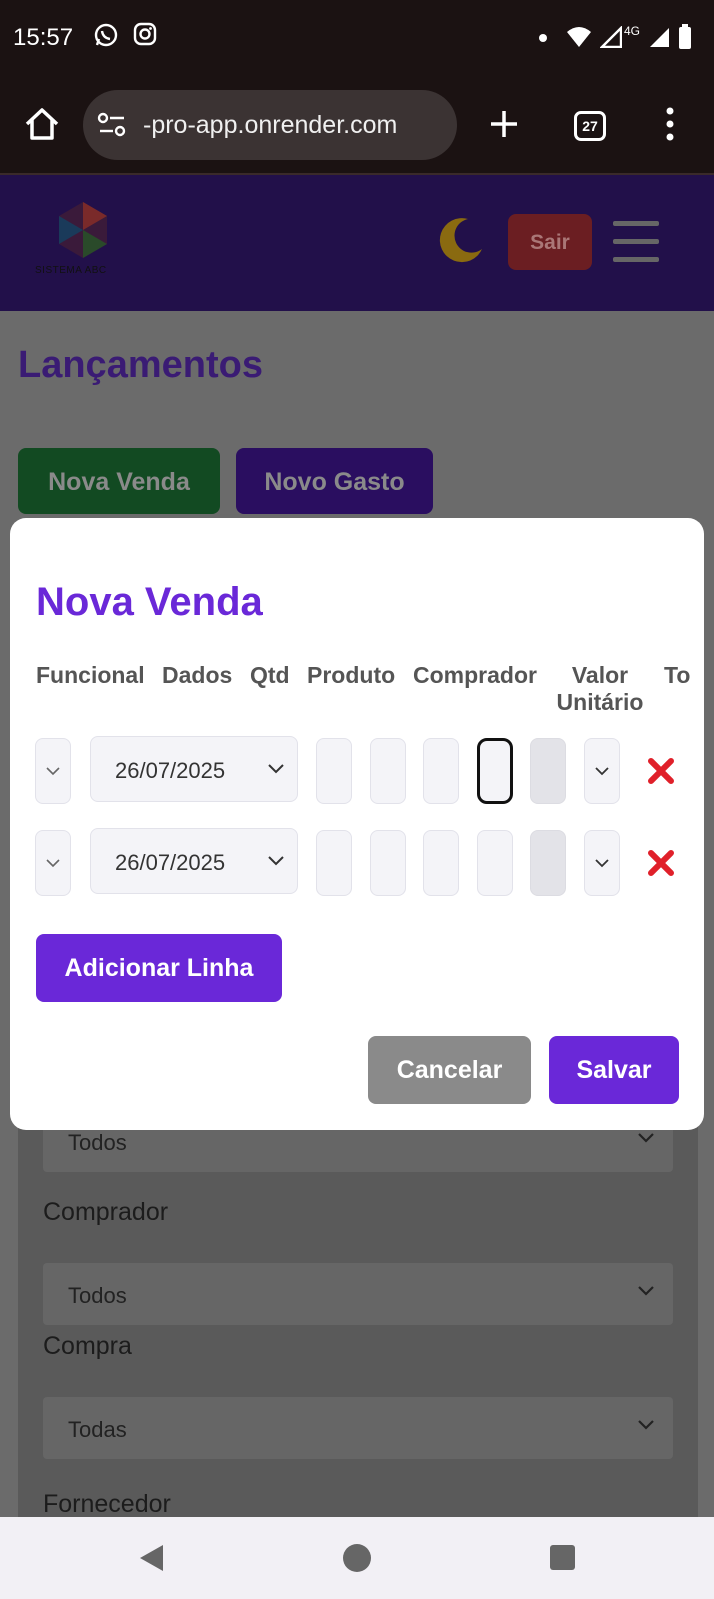  Describe the element at coordinates (579, 37) in the screenshot. I see `wifi-icon` at that location.